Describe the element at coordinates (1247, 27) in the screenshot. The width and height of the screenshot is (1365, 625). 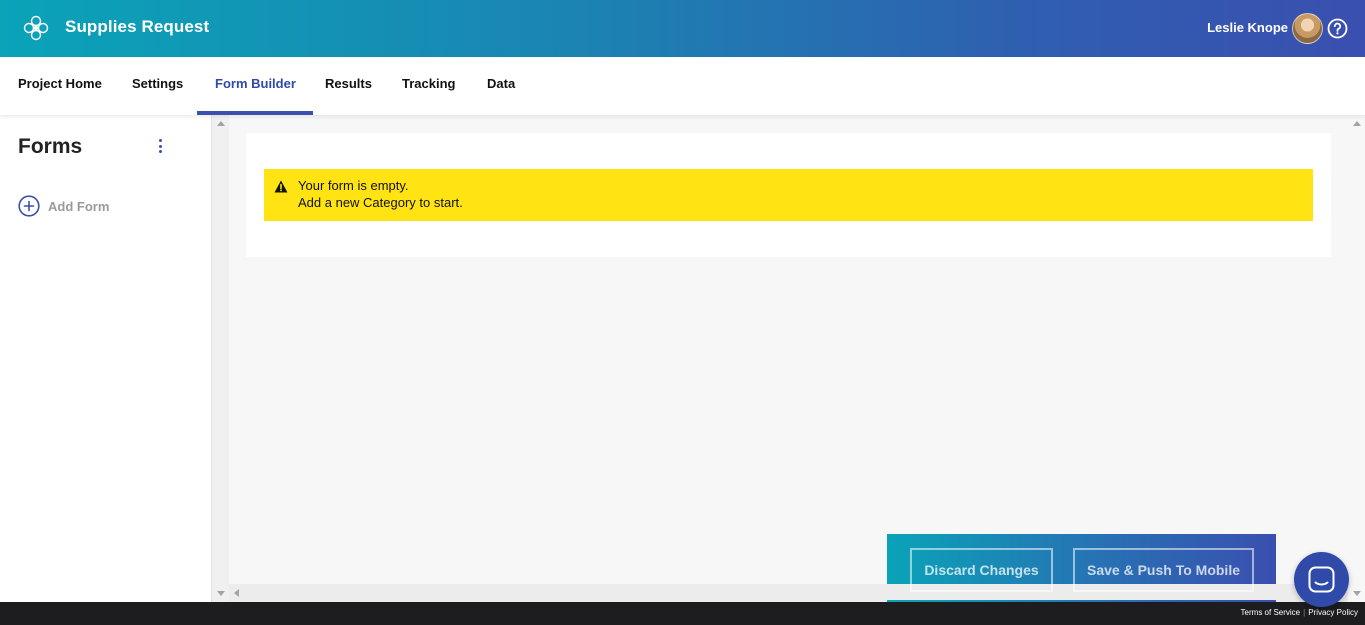
I see `user-name: Leslie Knope` at that location.